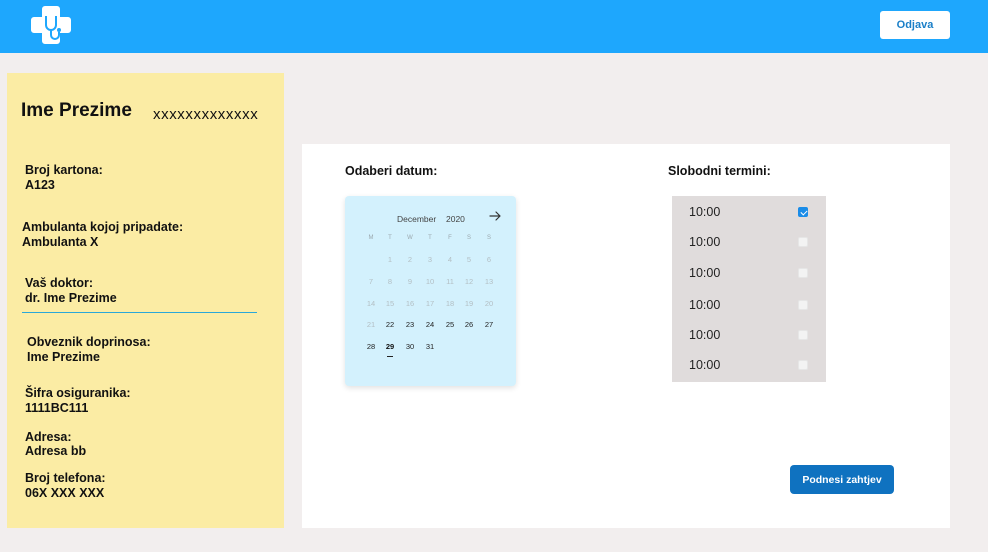  What do you see at coordinates (430, 260) in the screenshot?
I see `calendar-day: 3` at bounding box center [430, 260].